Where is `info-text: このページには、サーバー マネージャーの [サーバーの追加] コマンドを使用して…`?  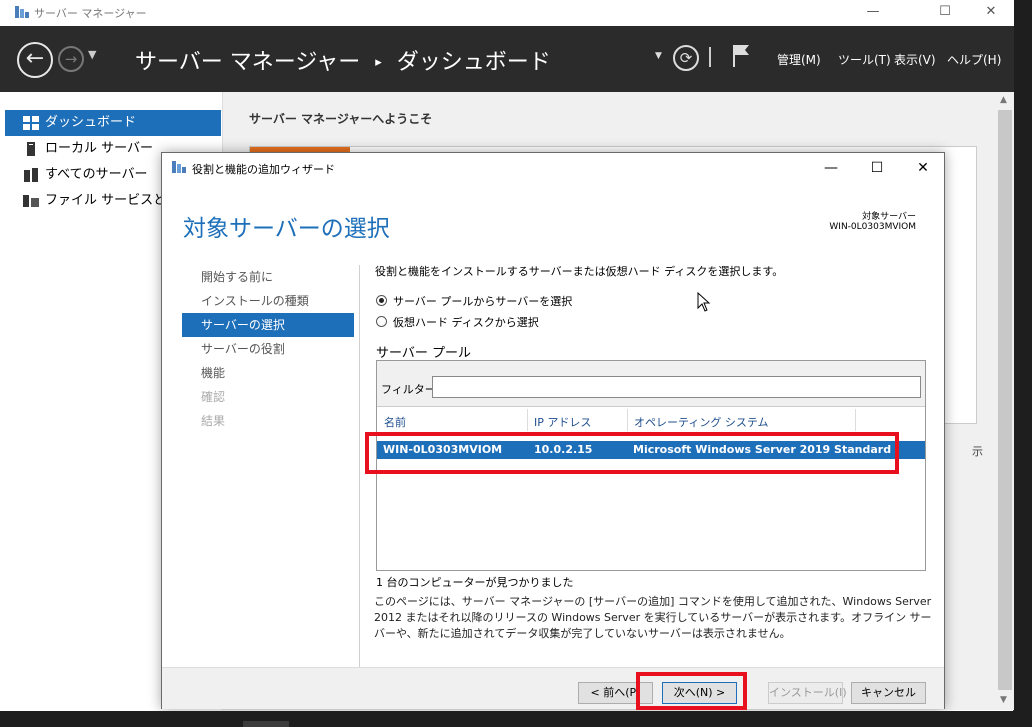 info-text: このページには、サーバー マネージャーの [サーバーの追加] コマンドを使用して… is located at coordinates (653, 617).